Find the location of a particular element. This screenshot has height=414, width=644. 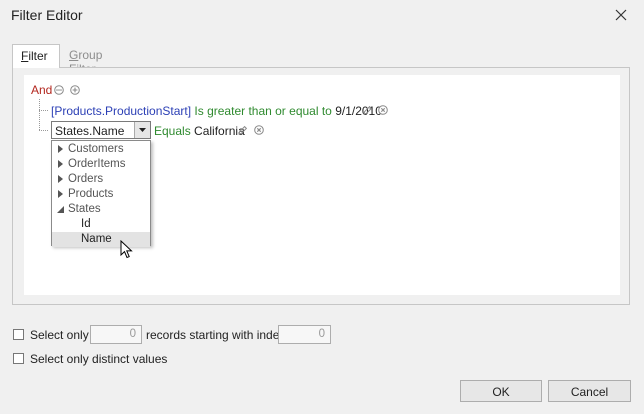

start-index-input: 0 is located at coordinates (304, 334).